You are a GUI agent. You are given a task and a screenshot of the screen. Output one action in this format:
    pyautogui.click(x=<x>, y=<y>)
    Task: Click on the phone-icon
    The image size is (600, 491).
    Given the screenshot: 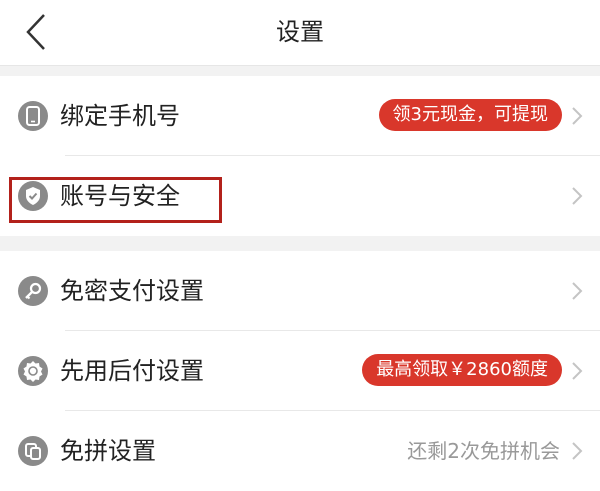 What is the action you would take?
    pyautogui.click(x=33, y=116)
    